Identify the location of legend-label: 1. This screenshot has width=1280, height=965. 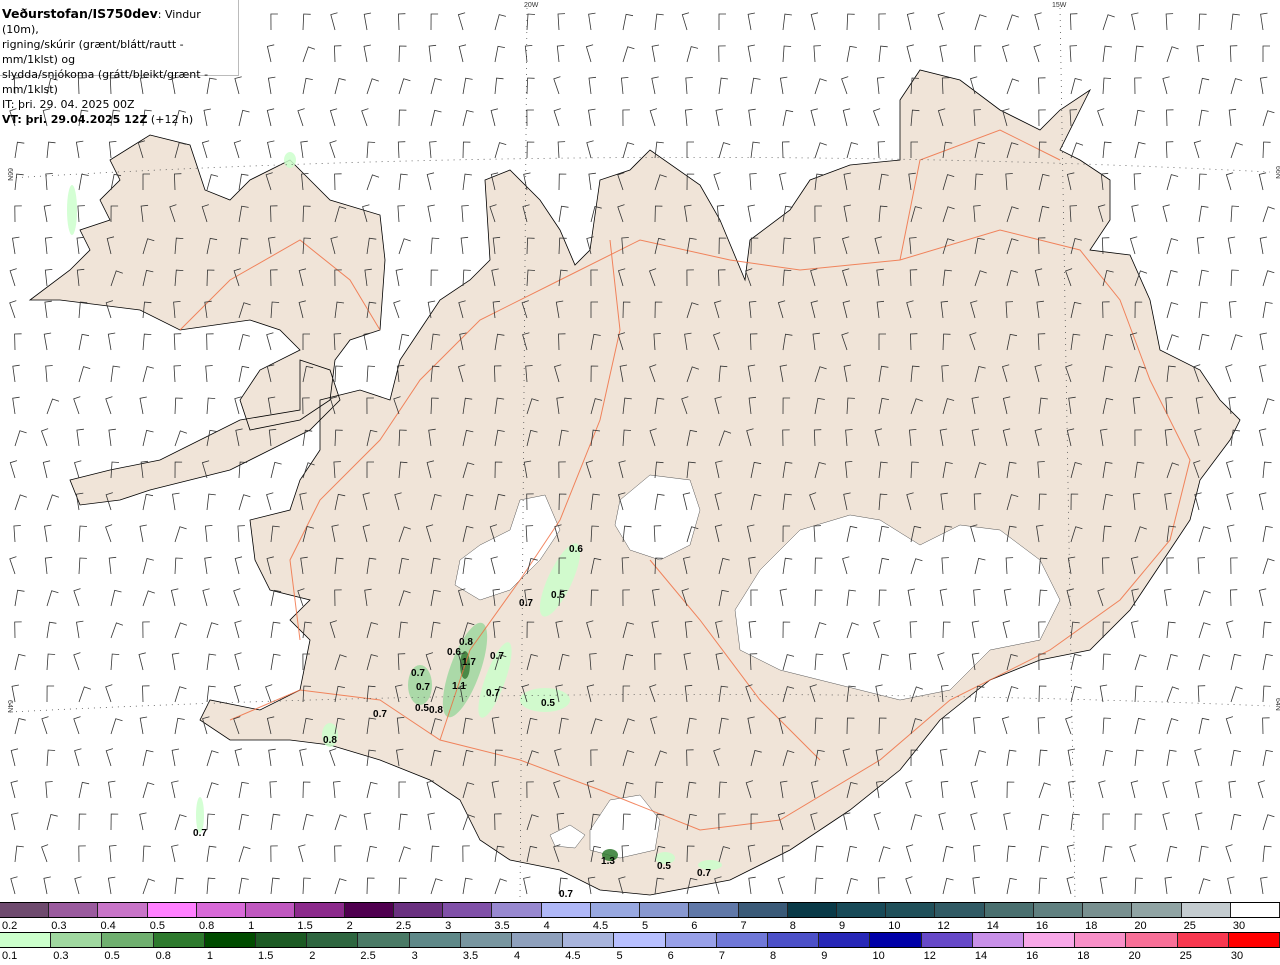
(209, 956).